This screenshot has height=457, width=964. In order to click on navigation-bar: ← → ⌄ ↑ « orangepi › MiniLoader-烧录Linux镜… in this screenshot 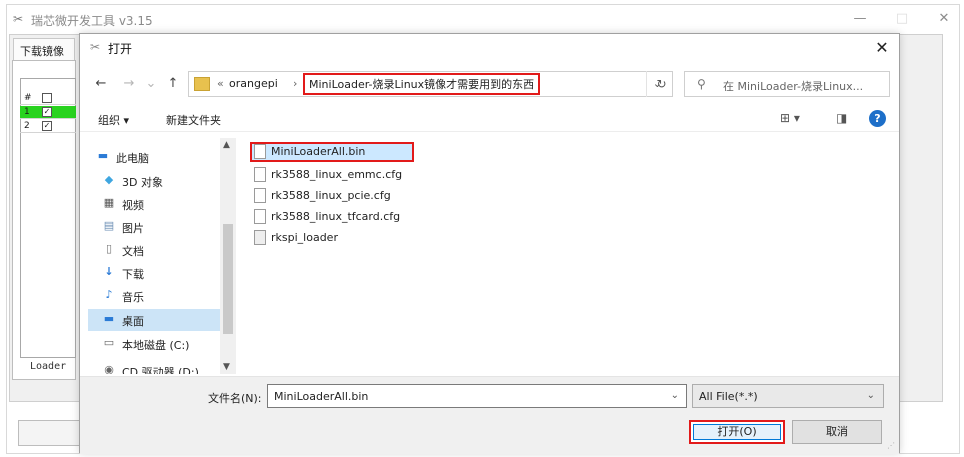, I will do `click(489, 84)`.